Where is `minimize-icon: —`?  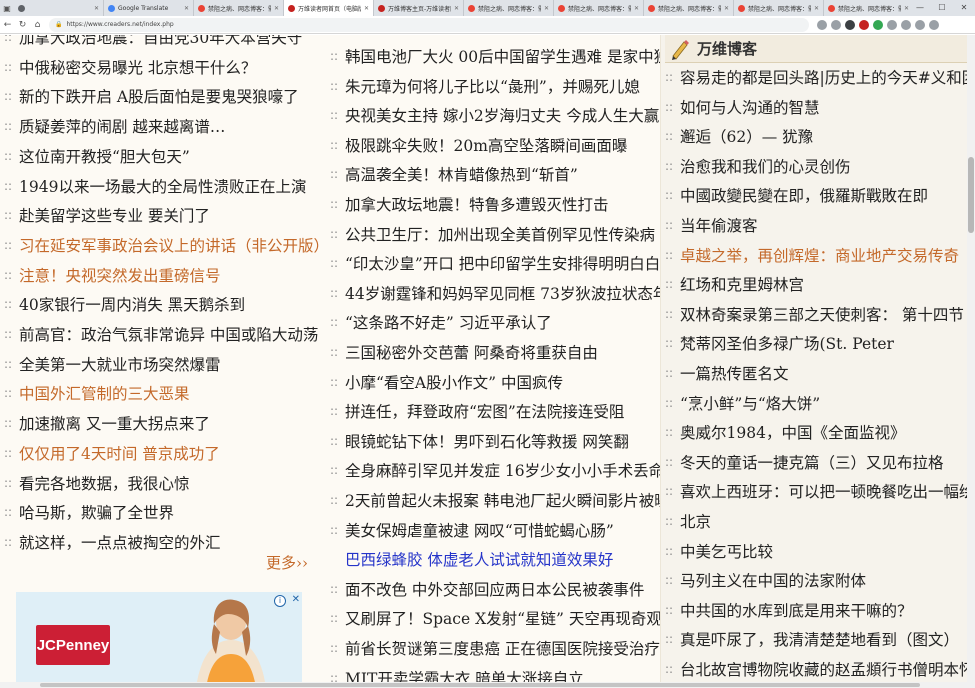
minimize-icon: — is located at coordinates (920, 8).